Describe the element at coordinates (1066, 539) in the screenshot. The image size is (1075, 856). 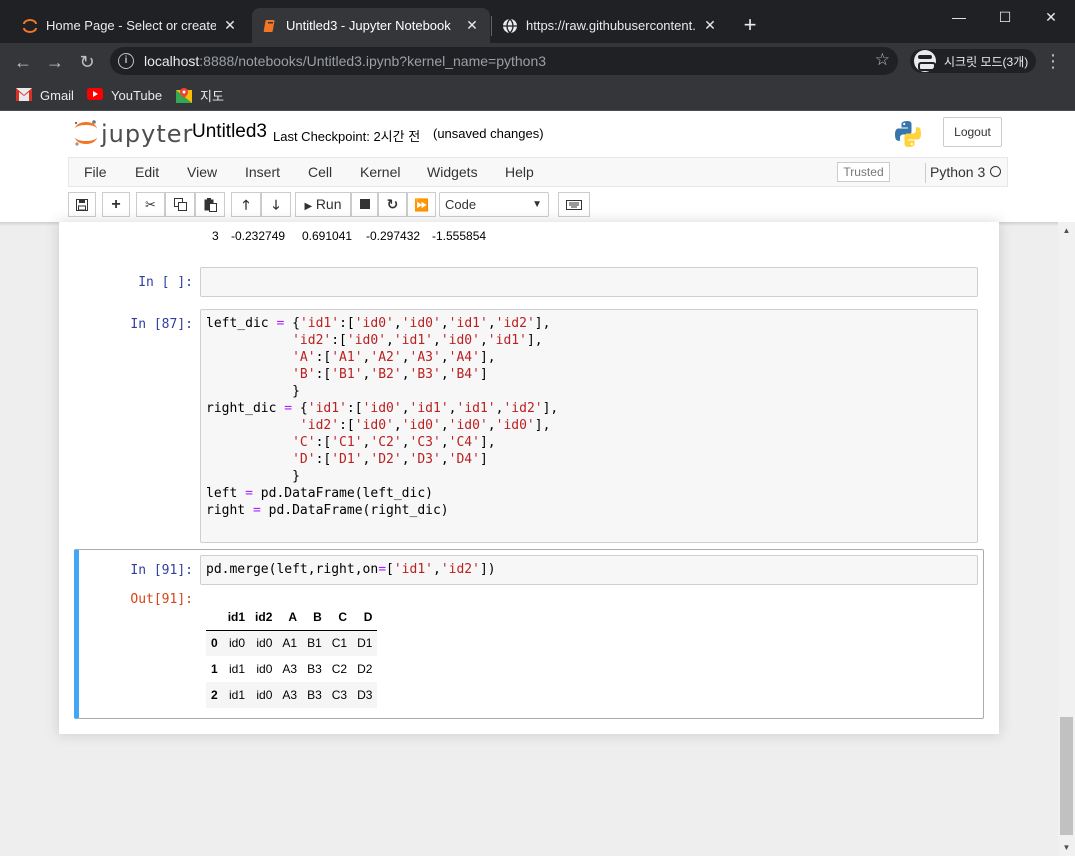
I see `page-scrollbar: ▲ ▼` at that location.